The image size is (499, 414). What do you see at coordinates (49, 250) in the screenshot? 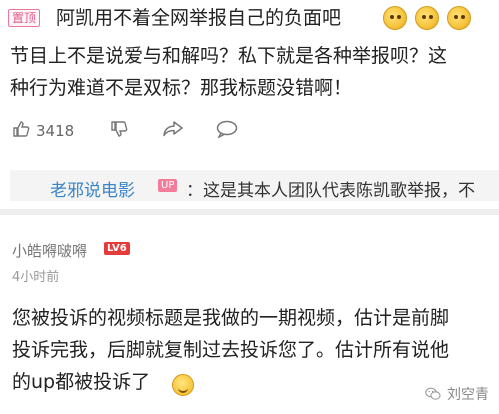
I see `comment-username: 小皓嘚啵嘚` at bounding box center [49, 250].